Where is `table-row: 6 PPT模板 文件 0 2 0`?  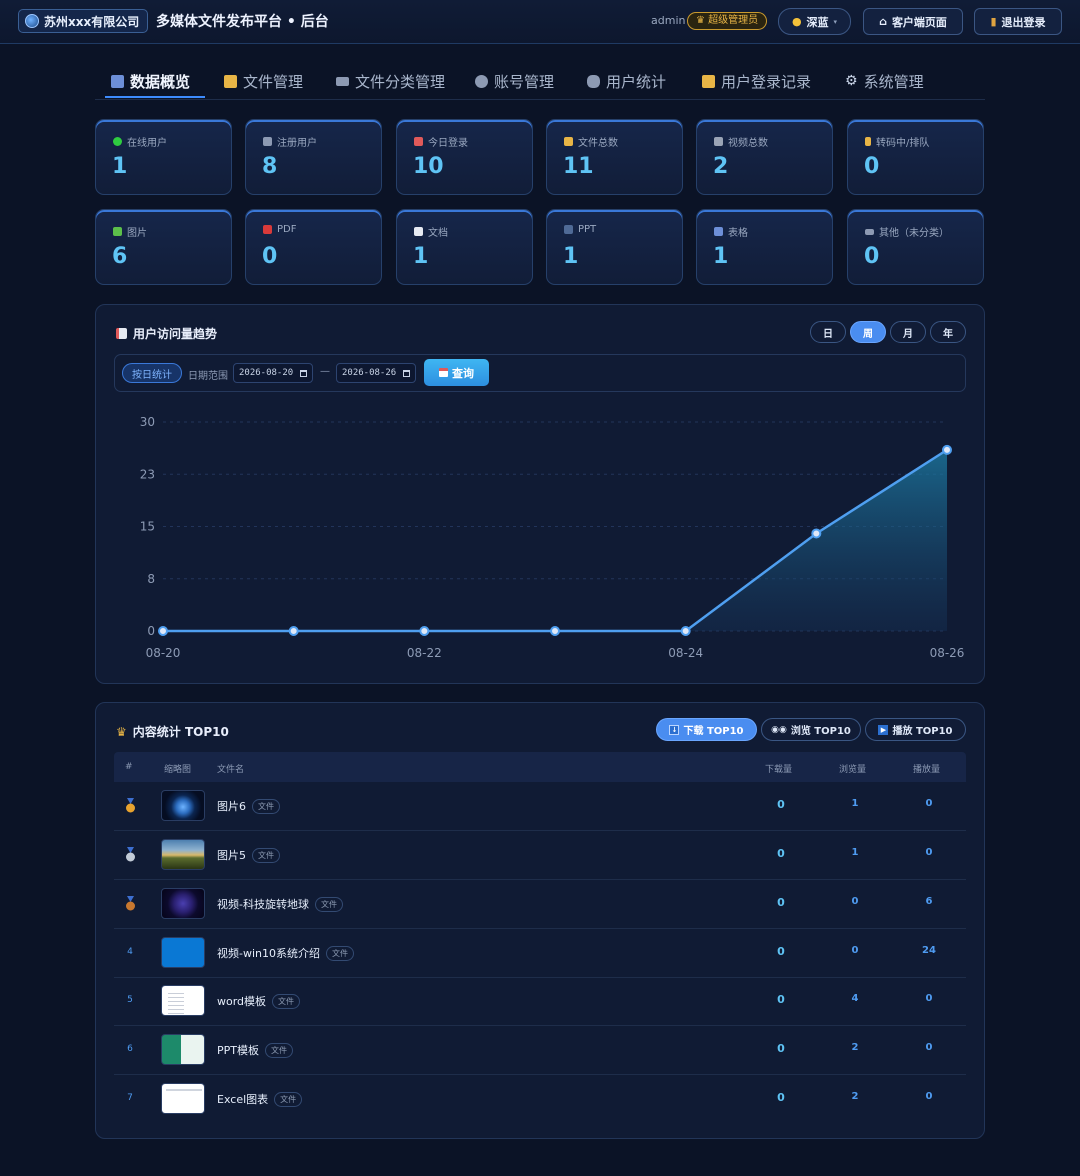
table-row: 6 PPT模板 文件 0 2 0 is located at coordinates (540, 1050).